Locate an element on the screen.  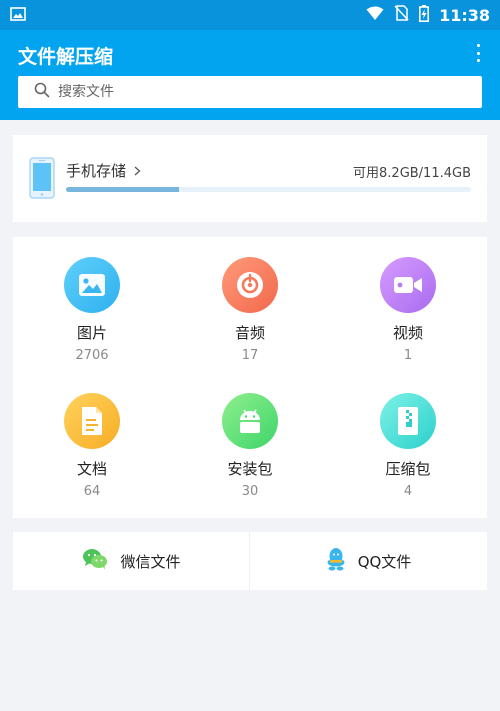
category-apk: 安装包 30 is located at coordinates (250, 438).